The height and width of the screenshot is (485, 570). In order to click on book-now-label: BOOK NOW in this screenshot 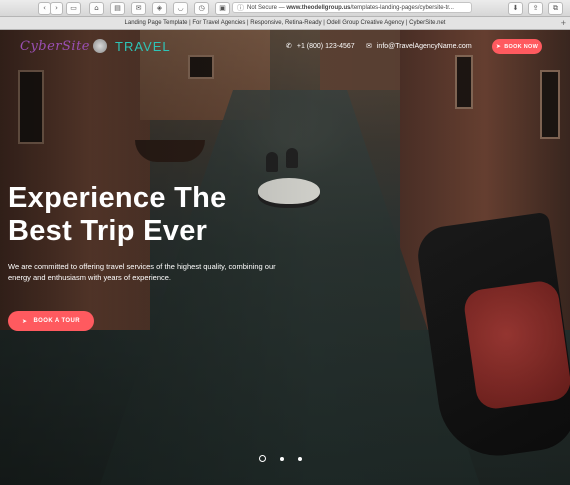, I will do `click(521, 46)`.